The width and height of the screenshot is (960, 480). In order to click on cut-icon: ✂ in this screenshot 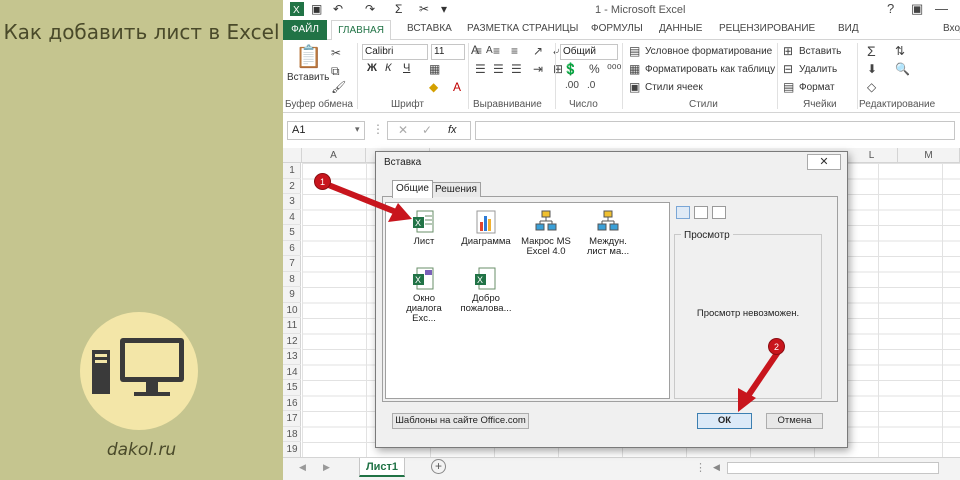, I will do `click(424, 9)`.